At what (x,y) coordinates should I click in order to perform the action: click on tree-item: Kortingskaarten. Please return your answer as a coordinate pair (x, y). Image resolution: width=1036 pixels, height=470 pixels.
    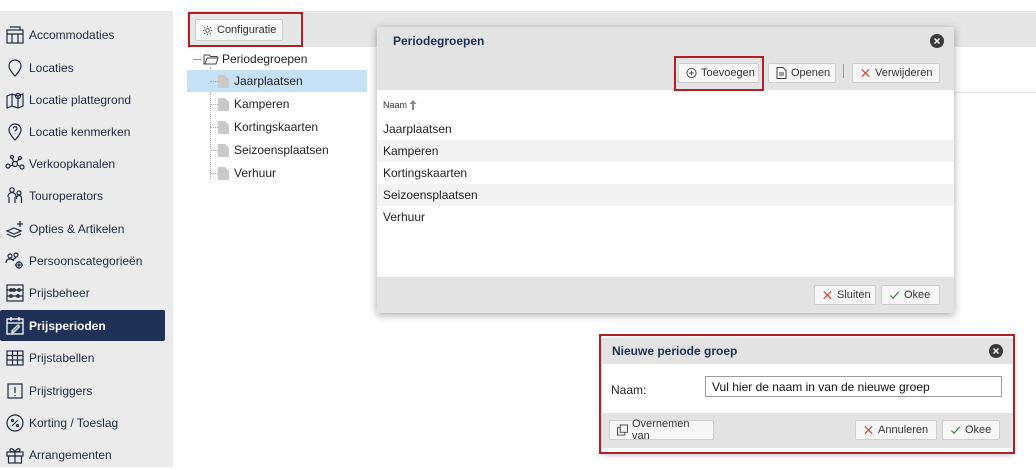
    Looking at the image, I should click on (277, 127).